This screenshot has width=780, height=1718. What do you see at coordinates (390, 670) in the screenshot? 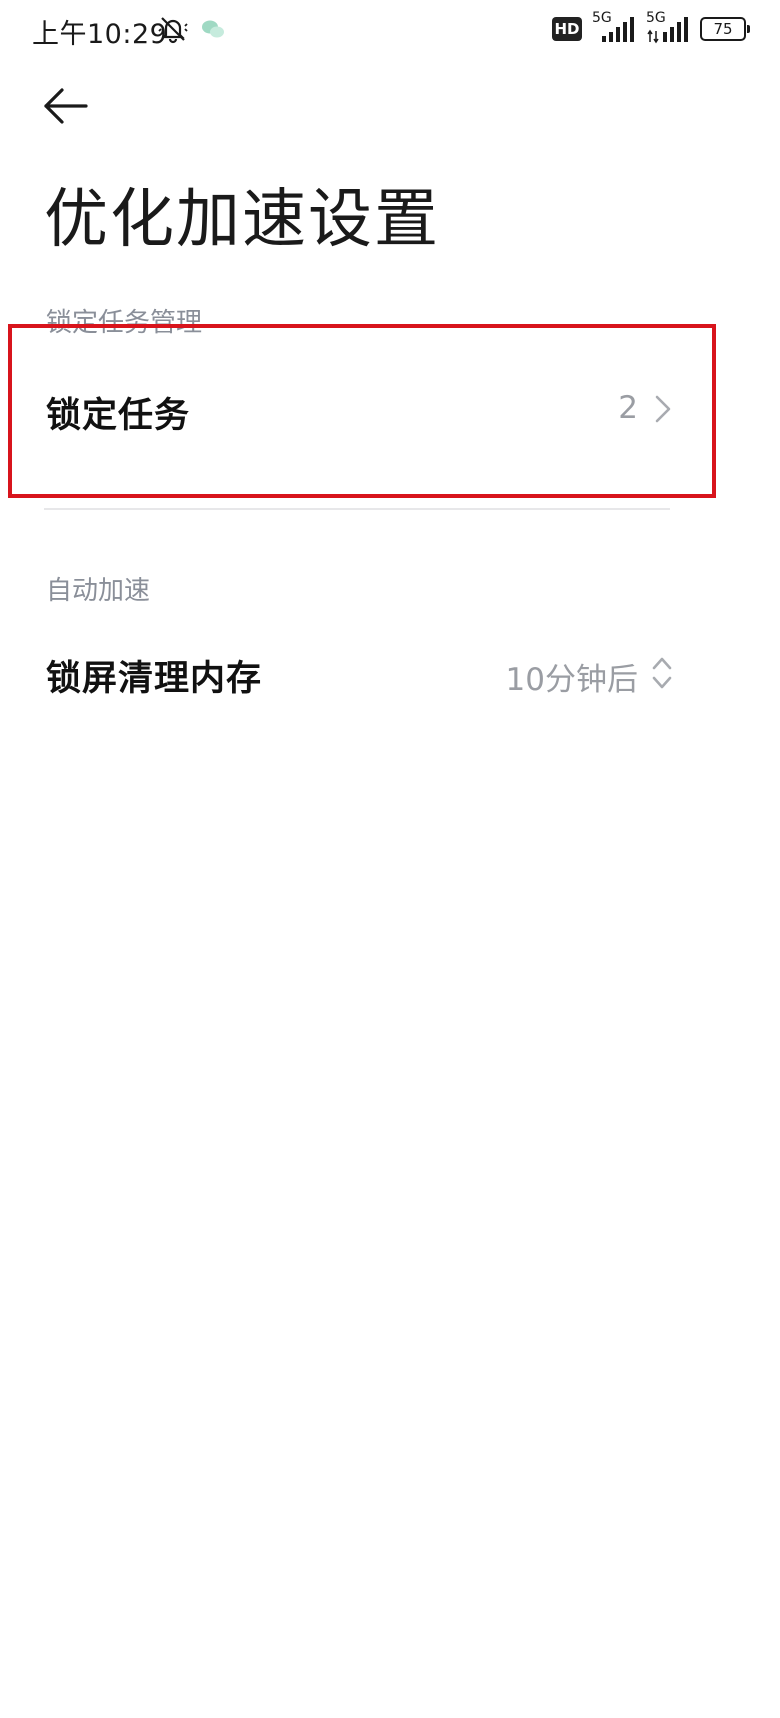
I see `screen-lock-clean-memory-row: 锁屏清理内存 10分钟后` at bounding box center [390, 670].